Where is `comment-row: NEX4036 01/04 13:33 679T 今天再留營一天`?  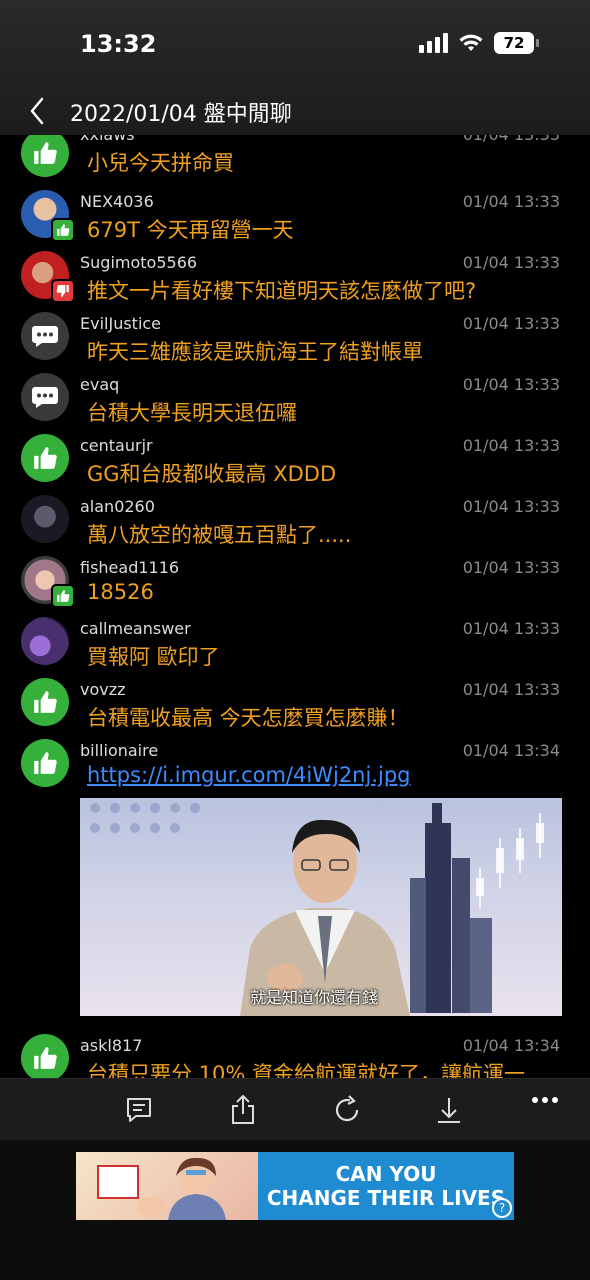
comment-row: NEX4036 01/04 13:33 679T 今天再留營一天 is located at coordinates (295, 220).